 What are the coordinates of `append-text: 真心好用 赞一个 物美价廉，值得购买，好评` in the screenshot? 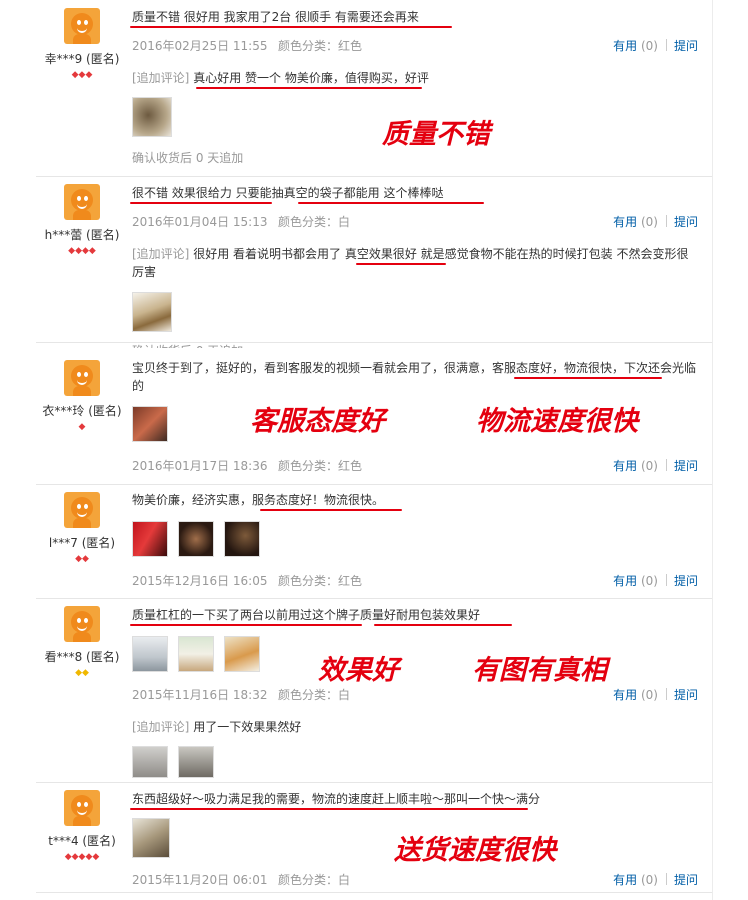 It's located at (311, 78).